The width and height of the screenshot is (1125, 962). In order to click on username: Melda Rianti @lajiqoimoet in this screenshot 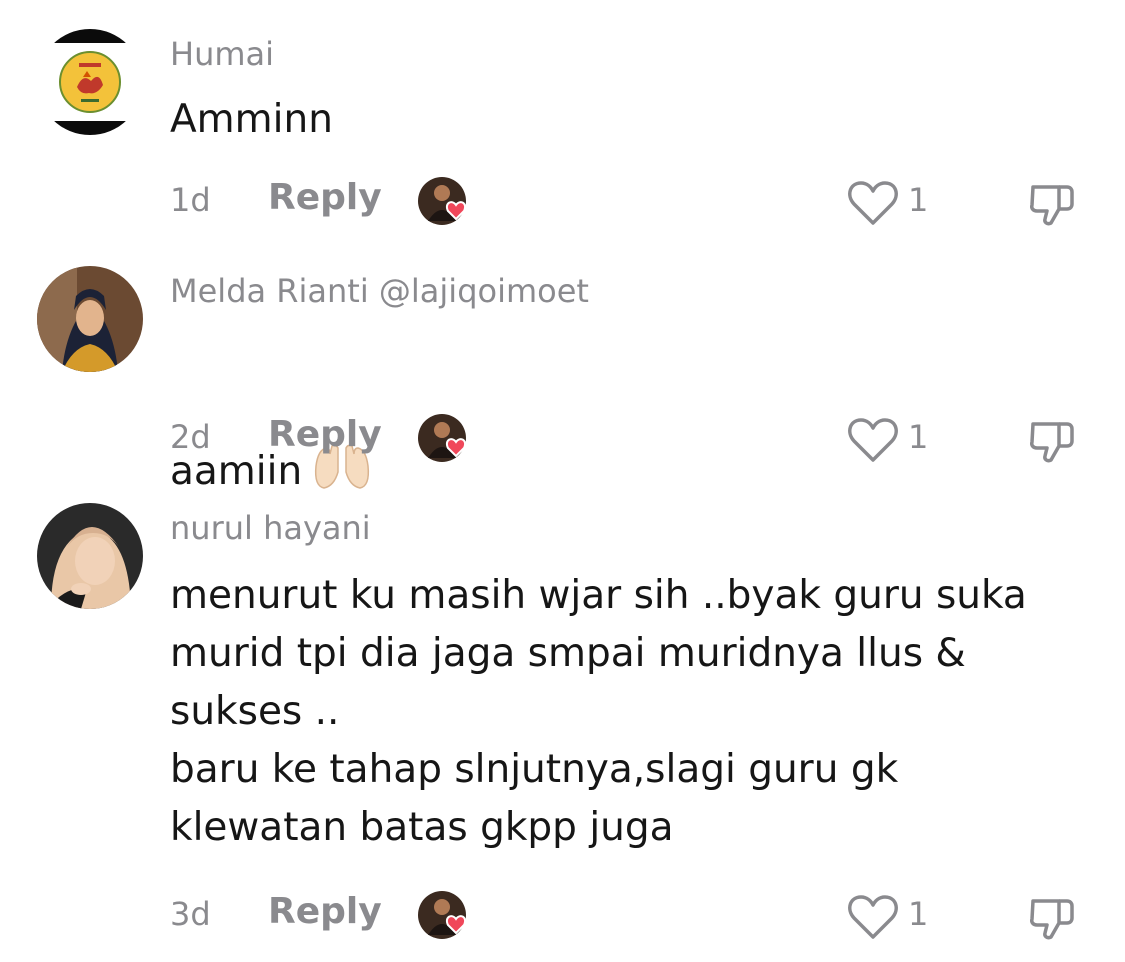, I will do `click(379, 291)`.